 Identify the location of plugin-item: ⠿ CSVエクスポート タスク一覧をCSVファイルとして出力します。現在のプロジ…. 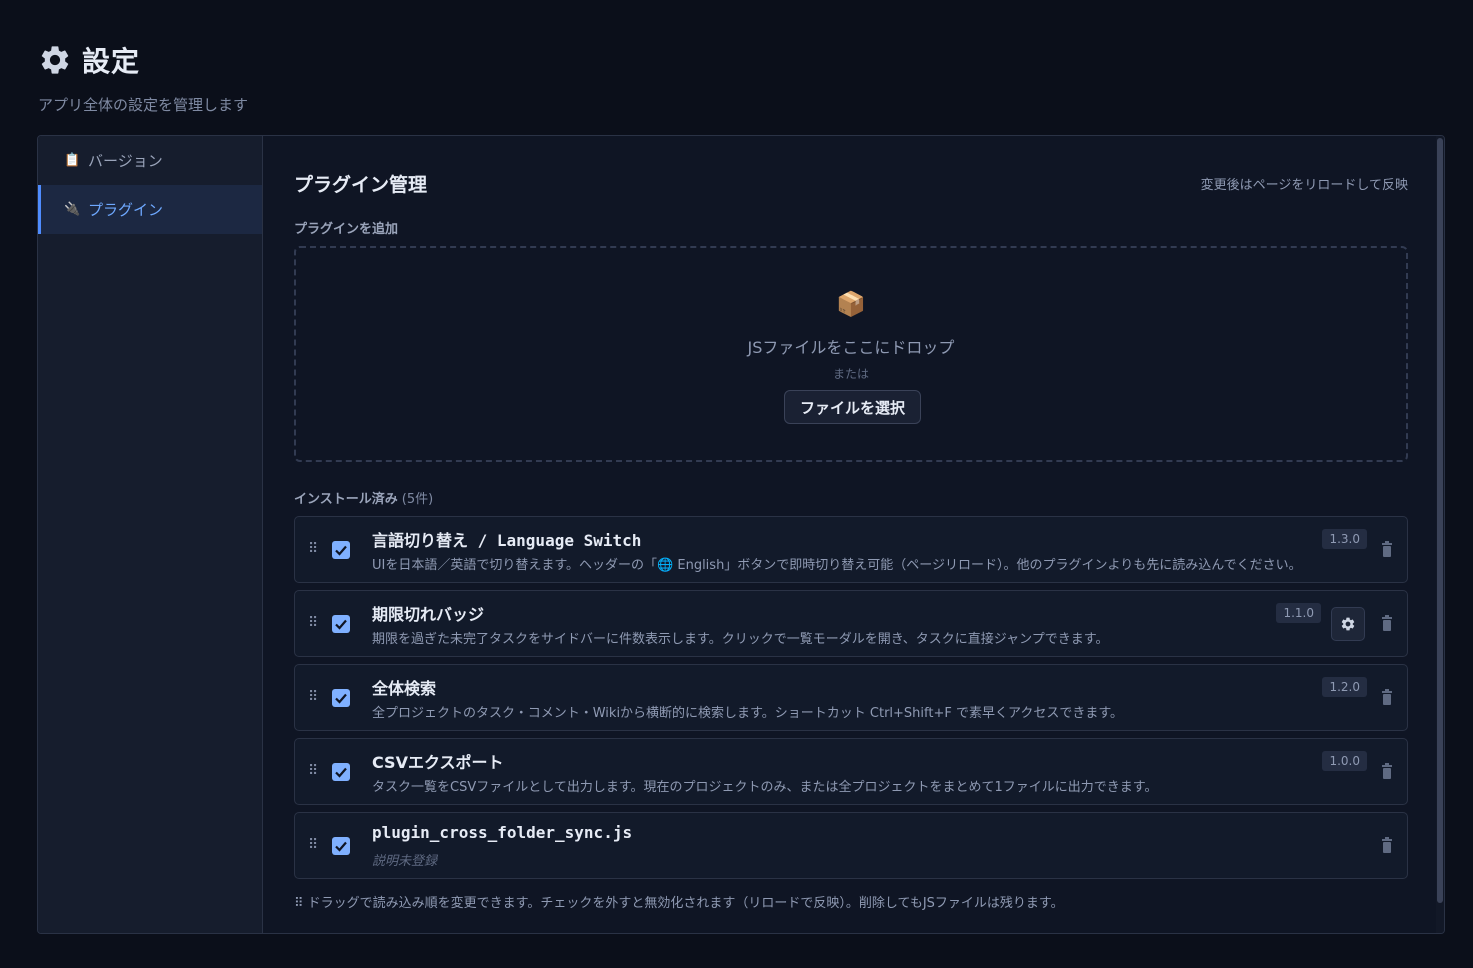
(851, 771).